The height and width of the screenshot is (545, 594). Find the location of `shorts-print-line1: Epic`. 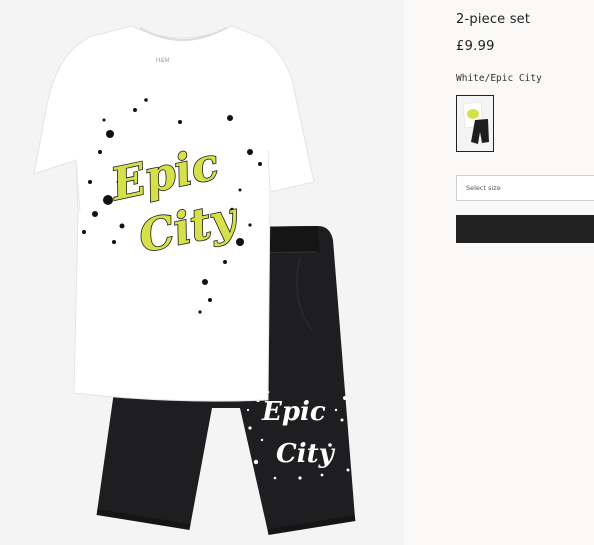

shorts-print-line1: Epic is located at coordinates (293, 412).